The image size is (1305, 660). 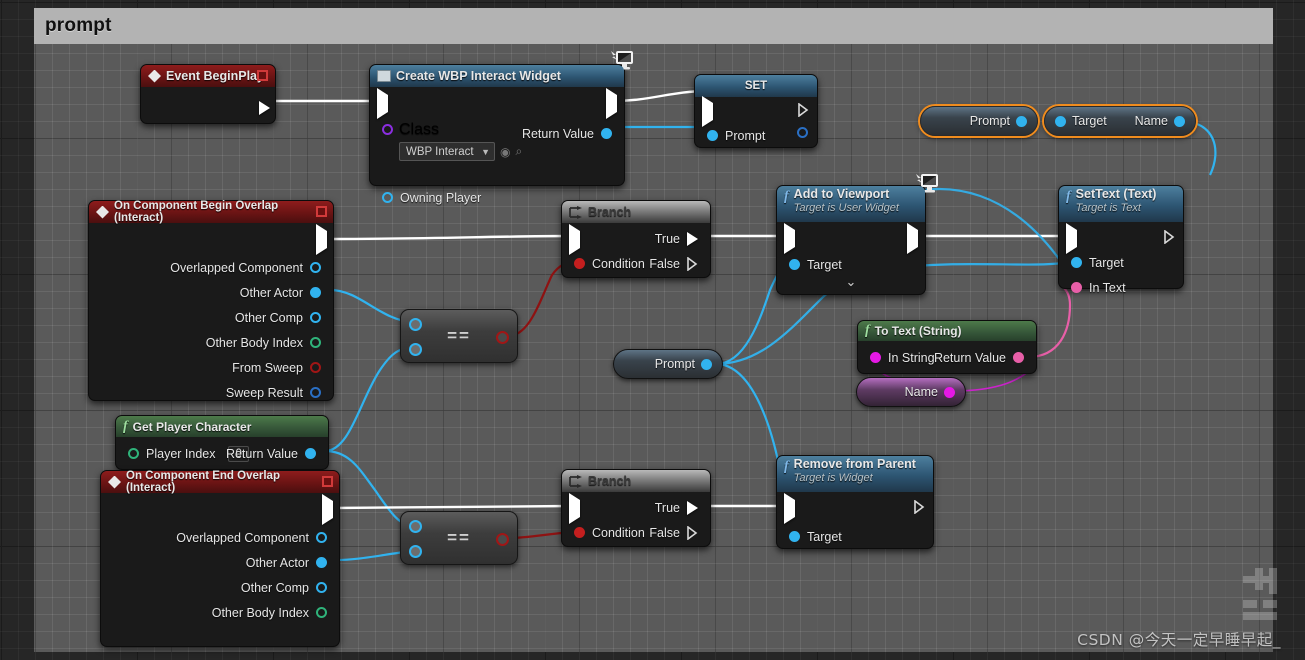 What do you see at coordinates (419, 129) in the screenshot?
I see `pin-label-class: Class` at bounding box center [419, 129].